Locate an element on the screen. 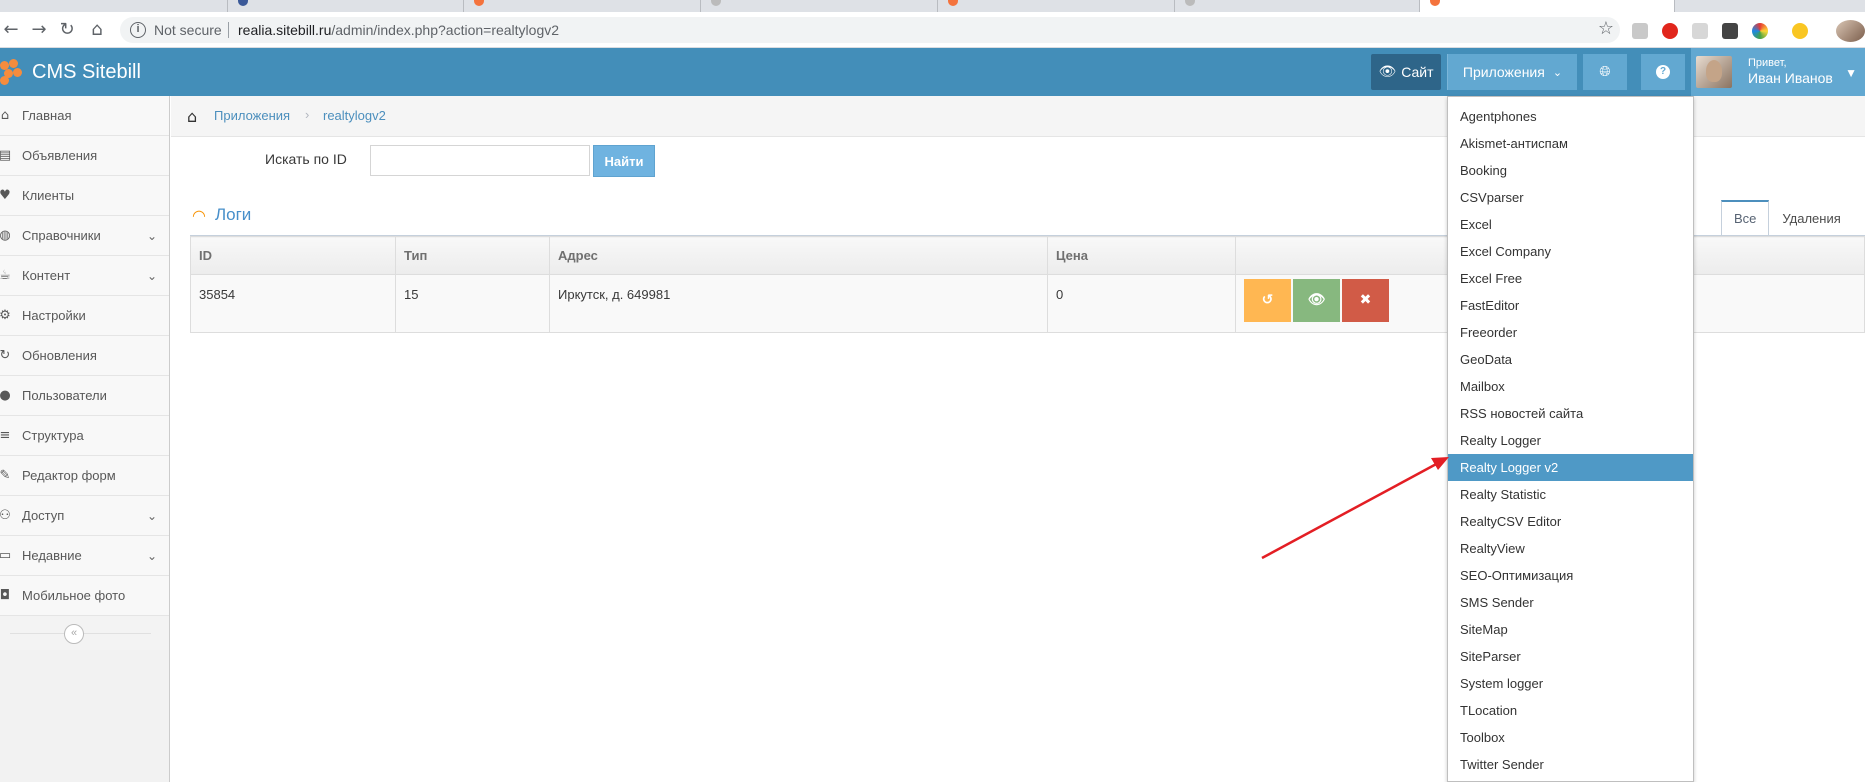 Image resolution: width=1865 pixels, height=782 pixels. column-header-price: Цена is located at coordinates (1141, 255).